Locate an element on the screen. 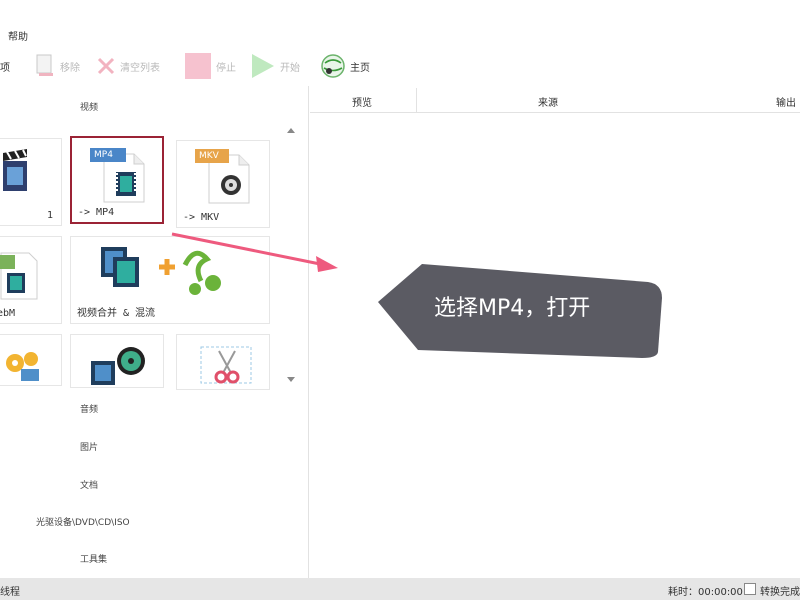 Image resolution: width=800 pixels, height=600 pixels. tile-caption: ebM is located at coordinates (8, 313).